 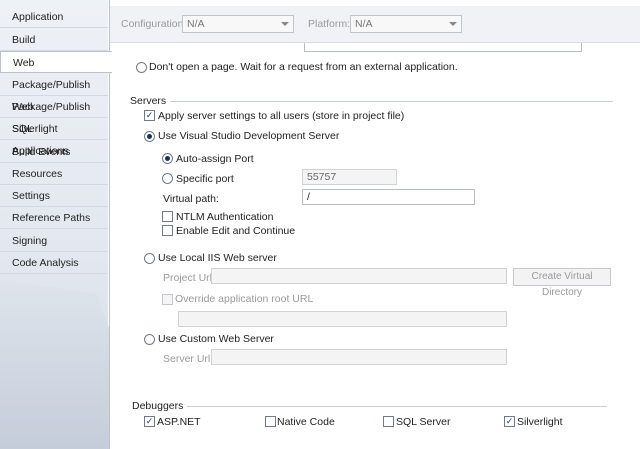 I want to click on specific-port-field: 55757, so click(x=349, y=177).